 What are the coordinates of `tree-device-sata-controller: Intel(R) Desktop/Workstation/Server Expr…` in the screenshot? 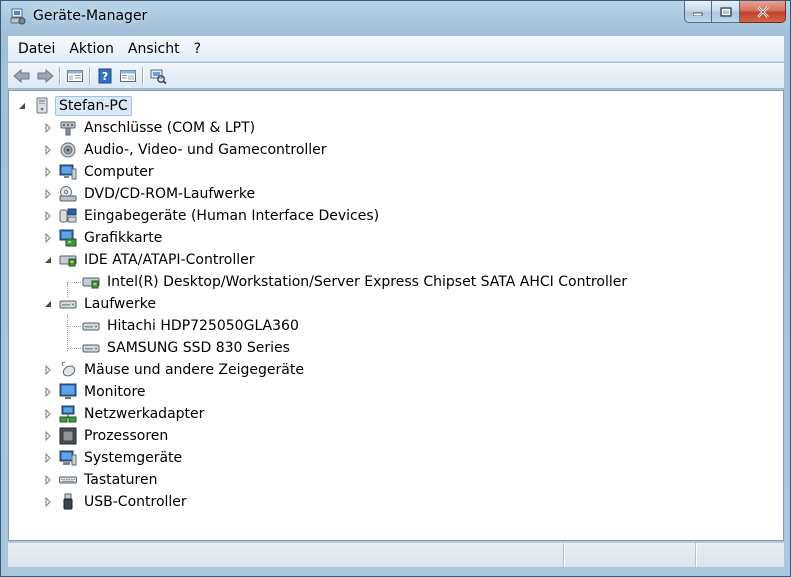 It's located at (356, 281).